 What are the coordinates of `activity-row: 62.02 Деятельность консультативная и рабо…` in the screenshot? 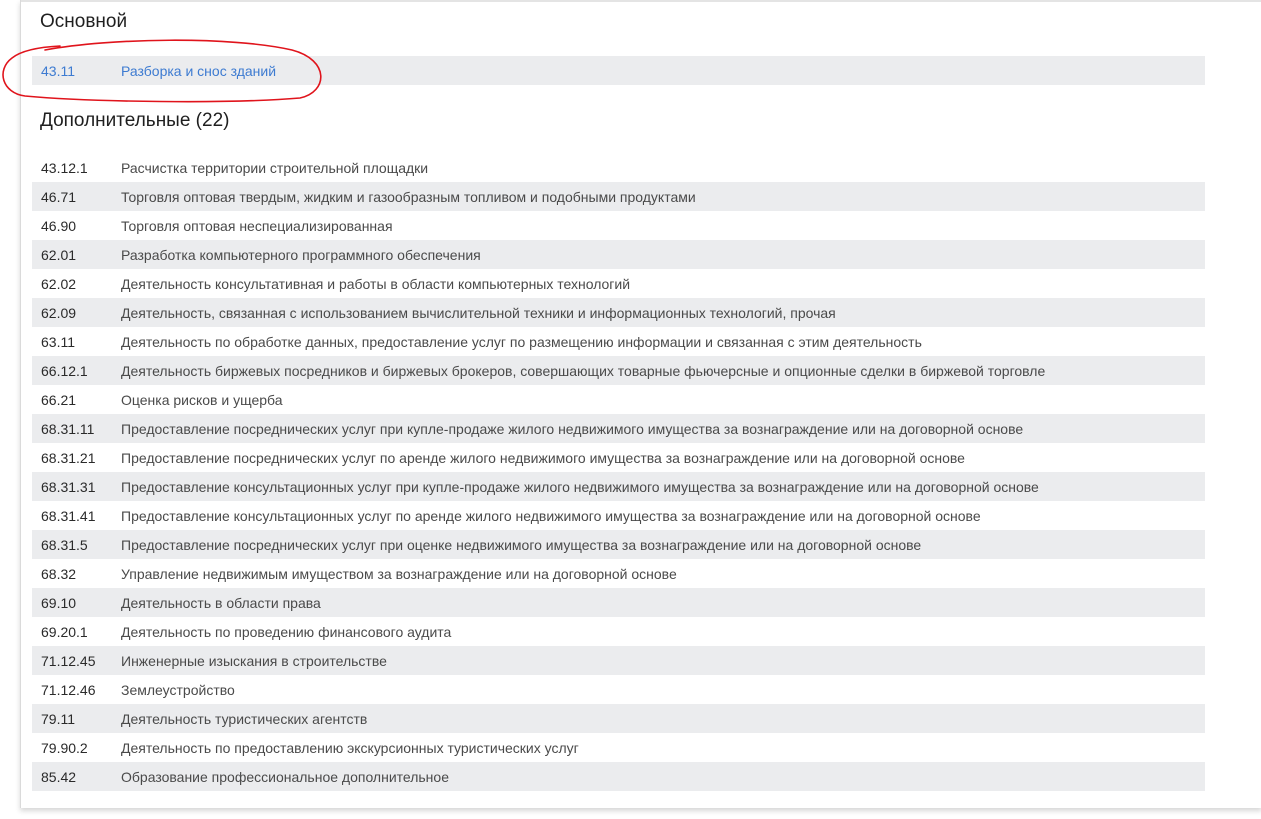 It's located at (618, 283).